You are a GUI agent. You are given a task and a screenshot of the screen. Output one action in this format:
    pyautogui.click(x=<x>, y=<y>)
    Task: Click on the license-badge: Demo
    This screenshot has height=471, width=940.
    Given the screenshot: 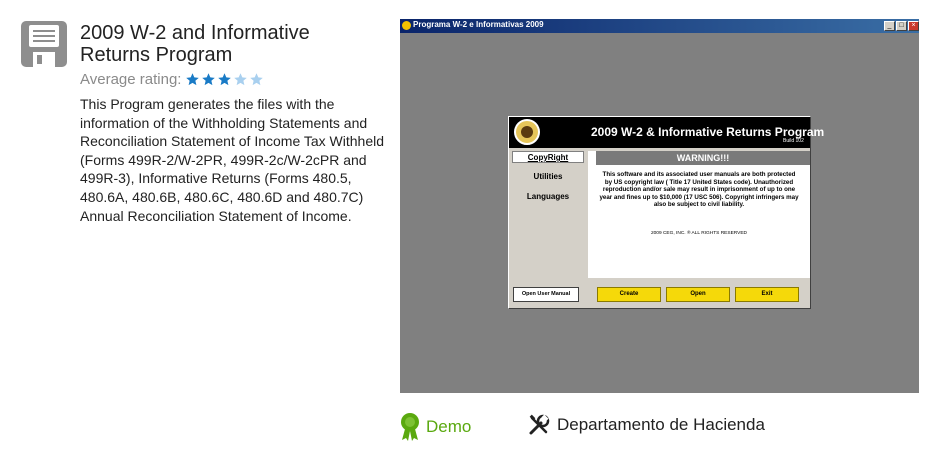 What is the action you would take?
    pyautogui.click(x=435, y=427)
    